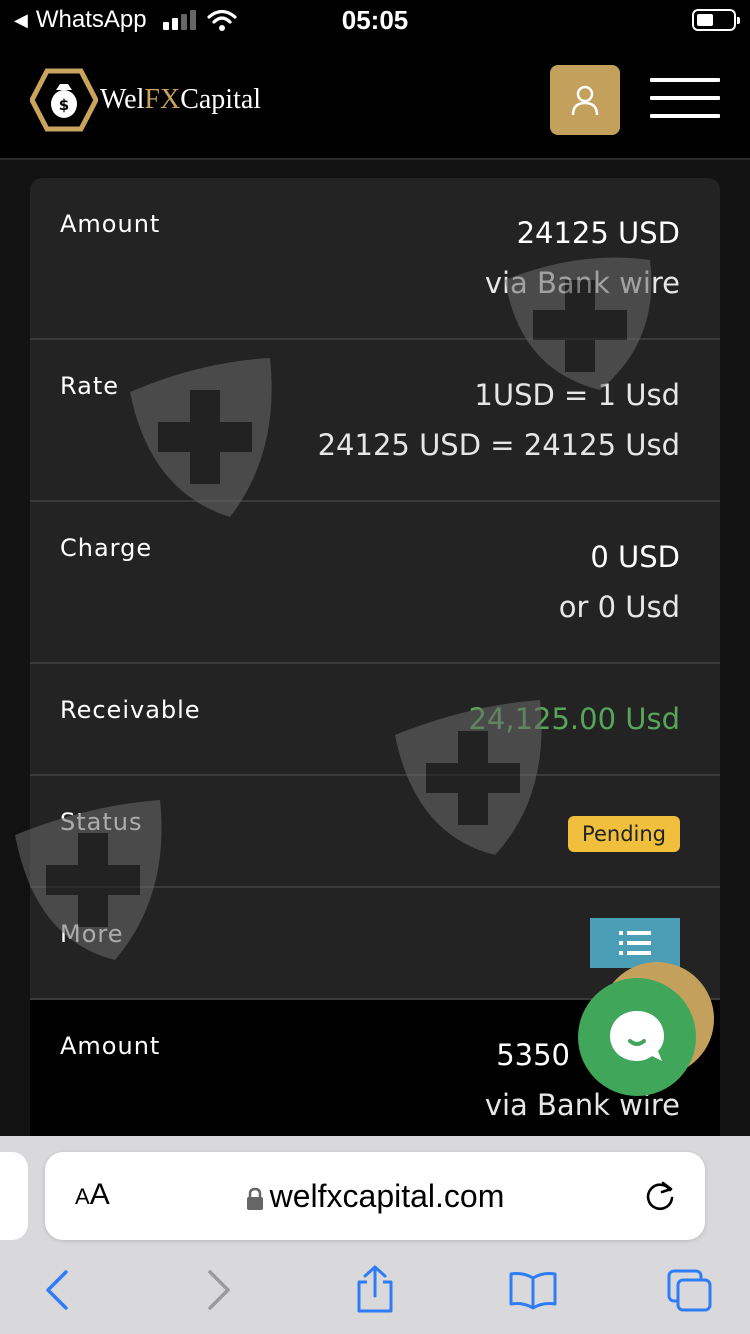 This screenshot has height=1334, width=750. What do you see at coordinates (619, 607) in the screenshot?
I see `charge-alt: or 0 Usd` at bounding box center [619, 607].